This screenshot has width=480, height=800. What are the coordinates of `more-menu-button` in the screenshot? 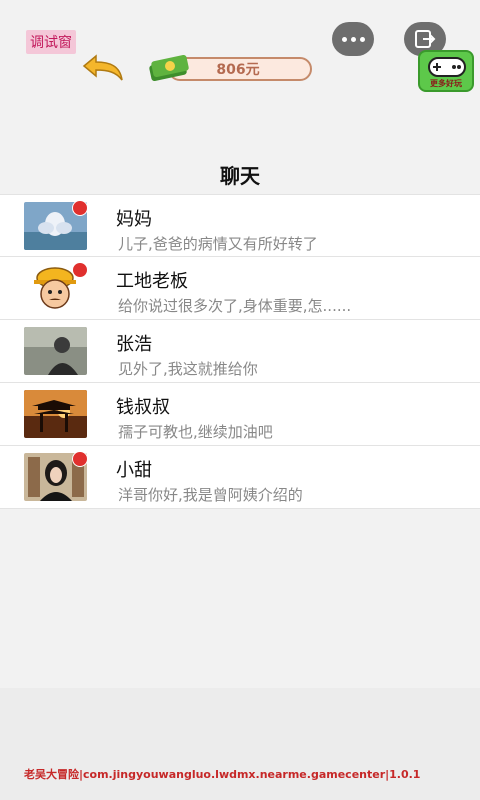 It's located at (353, 39).